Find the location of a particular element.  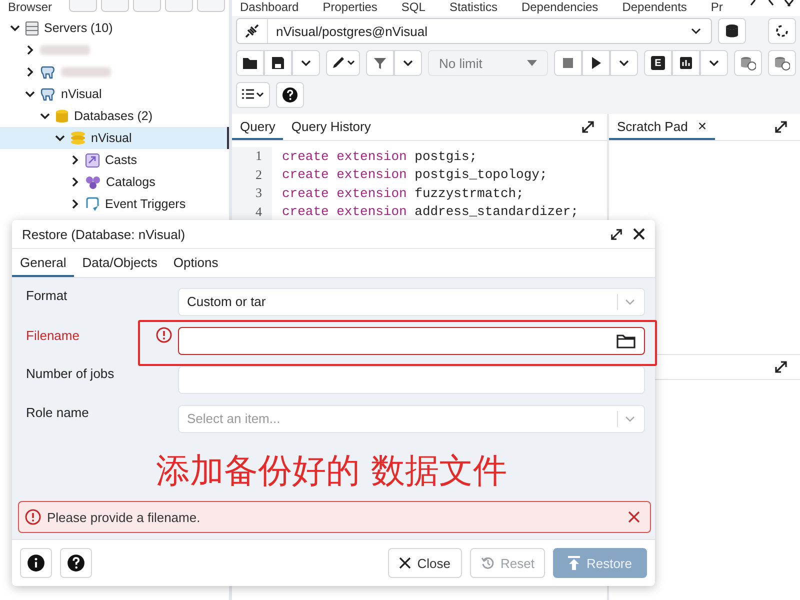

tree-item: Databases (2) is located at coordinates (114, 116).